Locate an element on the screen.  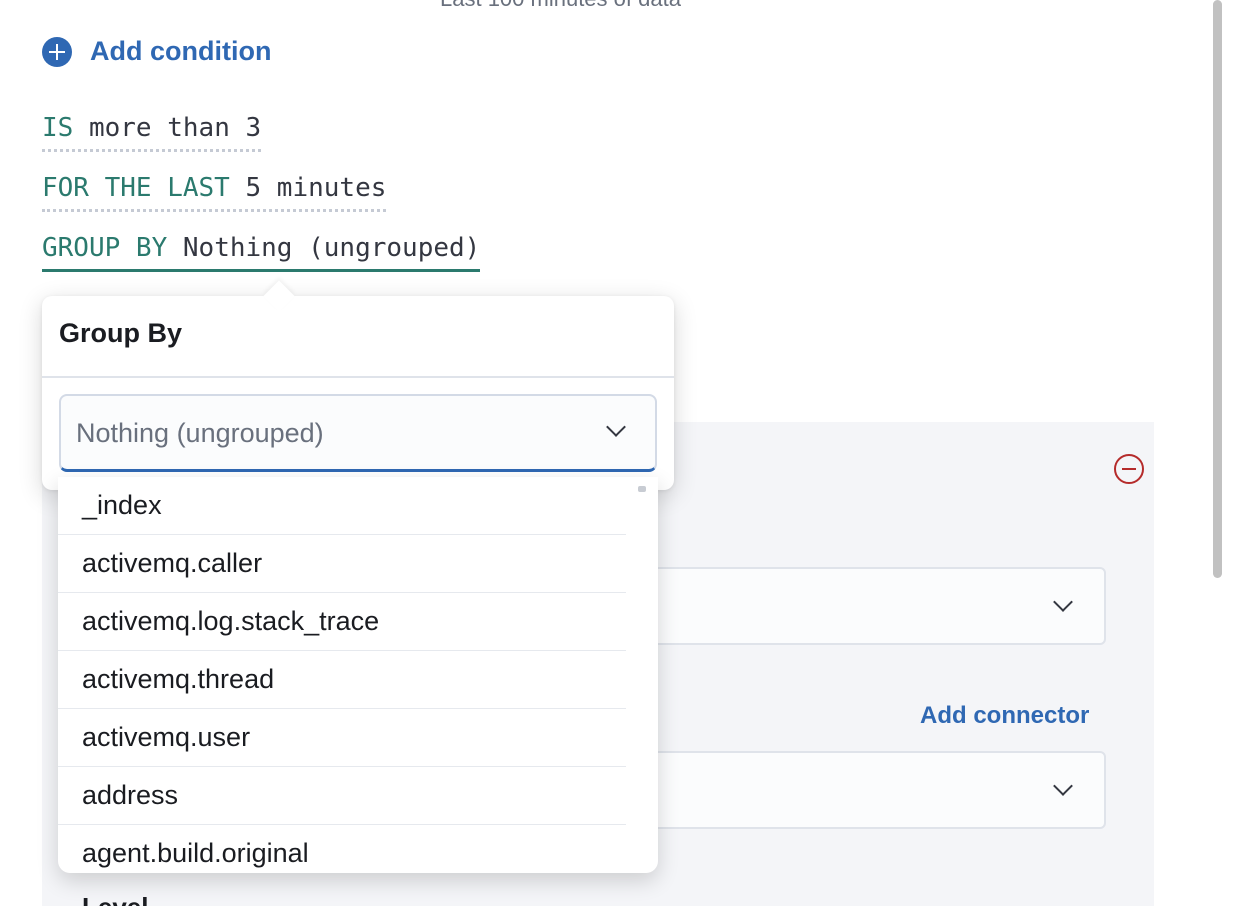
expression-keyword: FOR THE LAST is located at coordinates (136, 188).